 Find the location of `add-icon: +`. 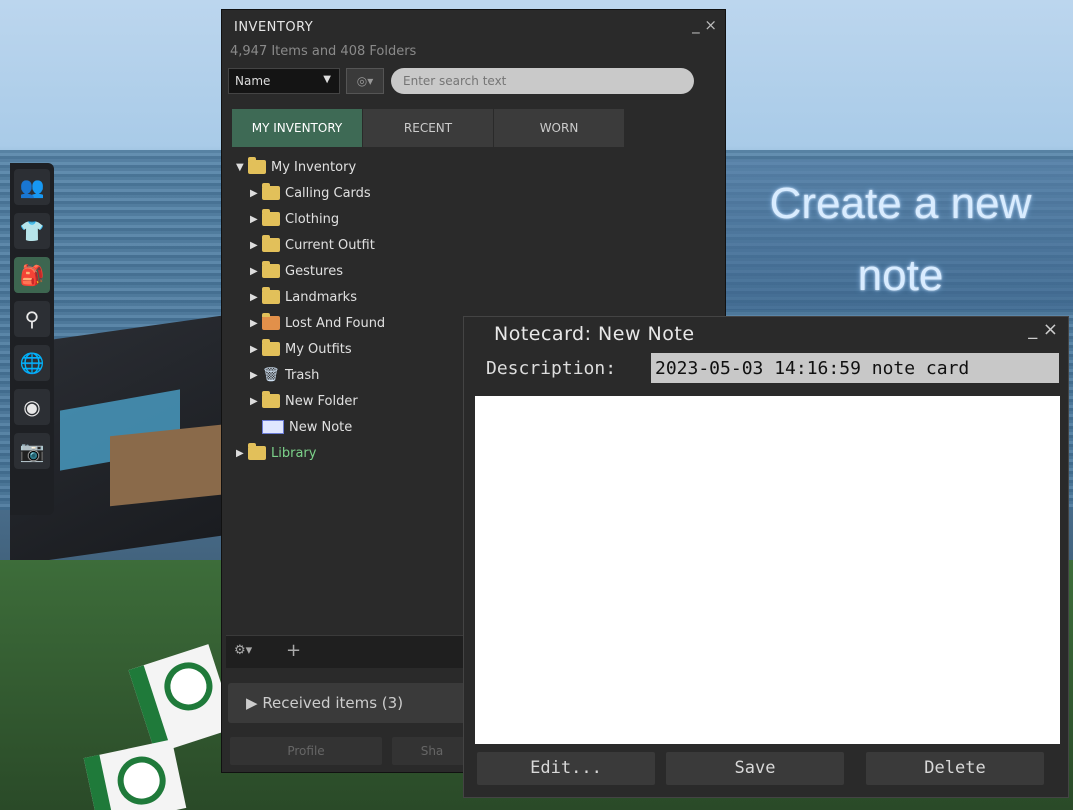

add-icon: + is located at coordinates (293, 650).